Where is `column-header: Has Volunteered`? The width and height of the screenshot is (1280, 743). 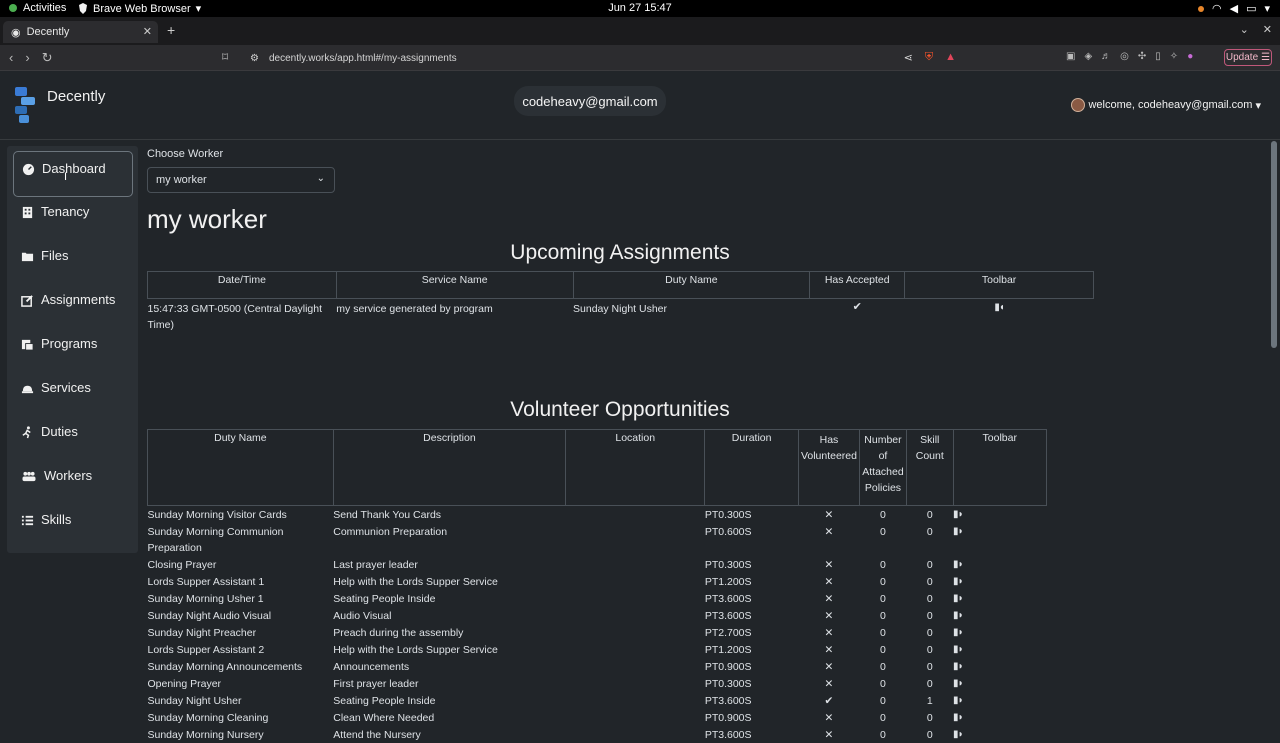 column-header: Has Volunteered is located at coordinates (828, 467).